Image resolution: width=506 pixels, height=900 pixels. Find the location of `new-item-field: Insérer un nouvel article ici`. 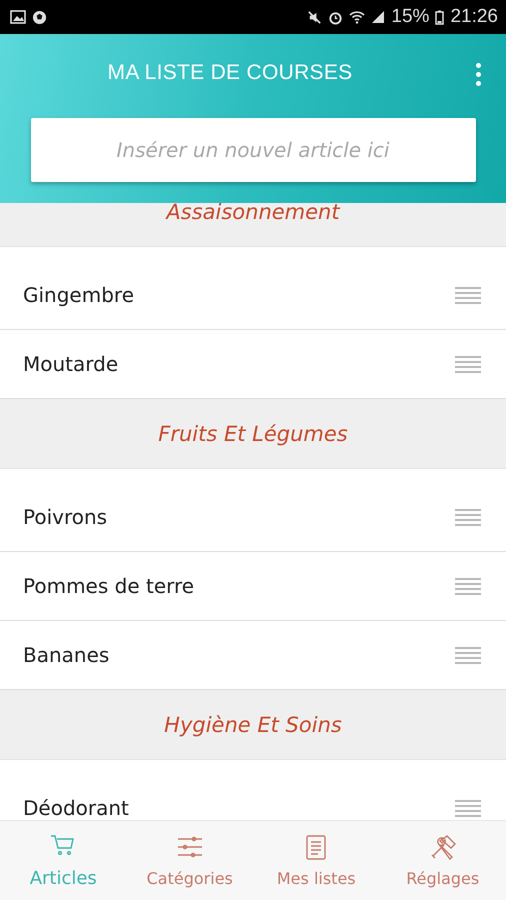

new-item-field: Insérer un nouvel article ici is located at coordinates (253, 150).